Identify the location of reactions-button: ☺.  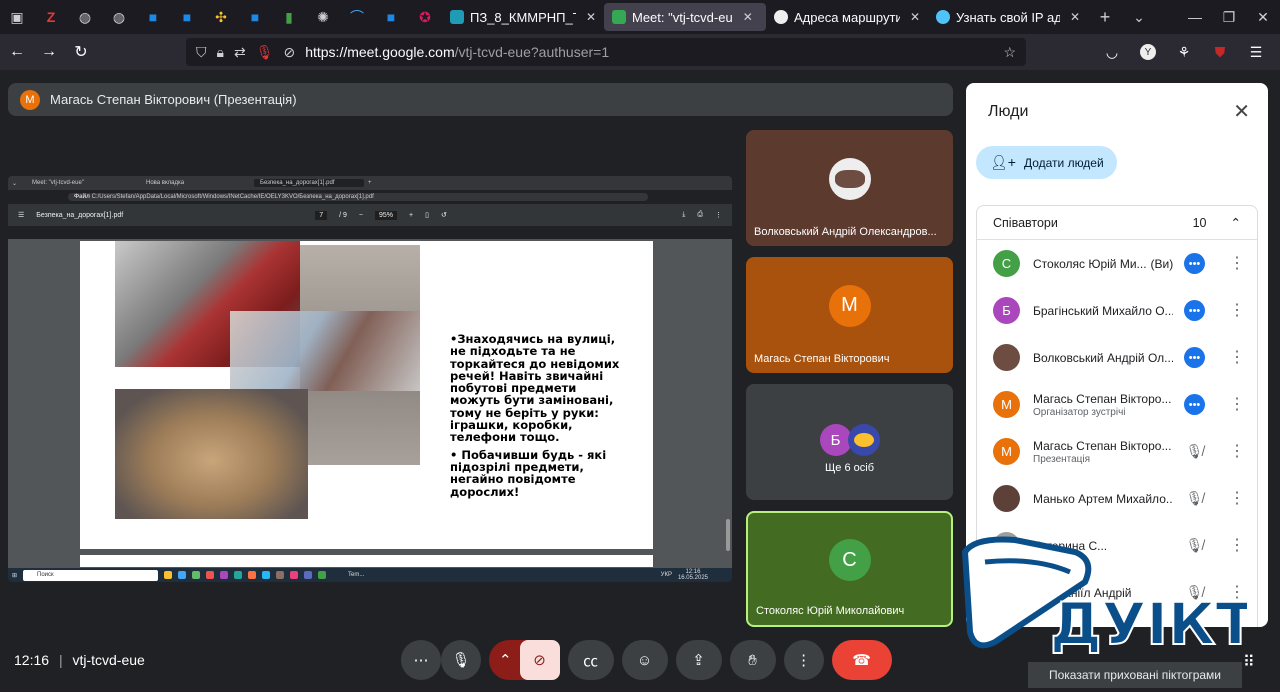
(644, 660).